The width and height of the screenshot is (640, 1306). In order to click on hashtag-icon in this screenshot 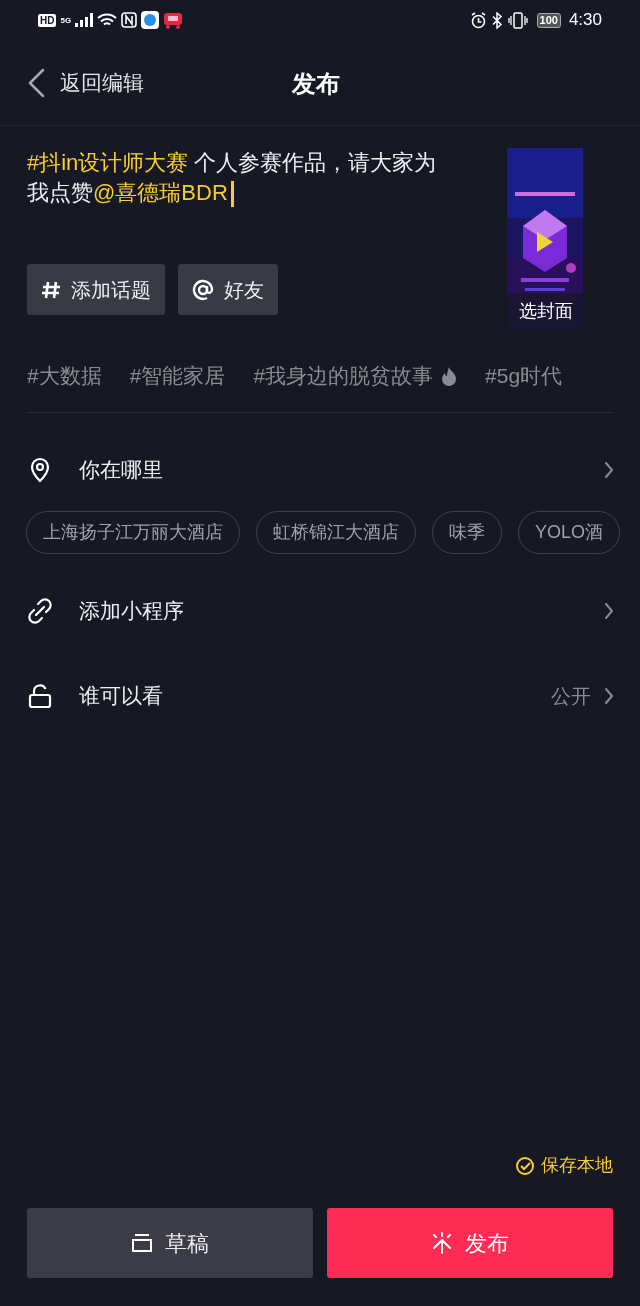, I will do `click(51, 289)`.